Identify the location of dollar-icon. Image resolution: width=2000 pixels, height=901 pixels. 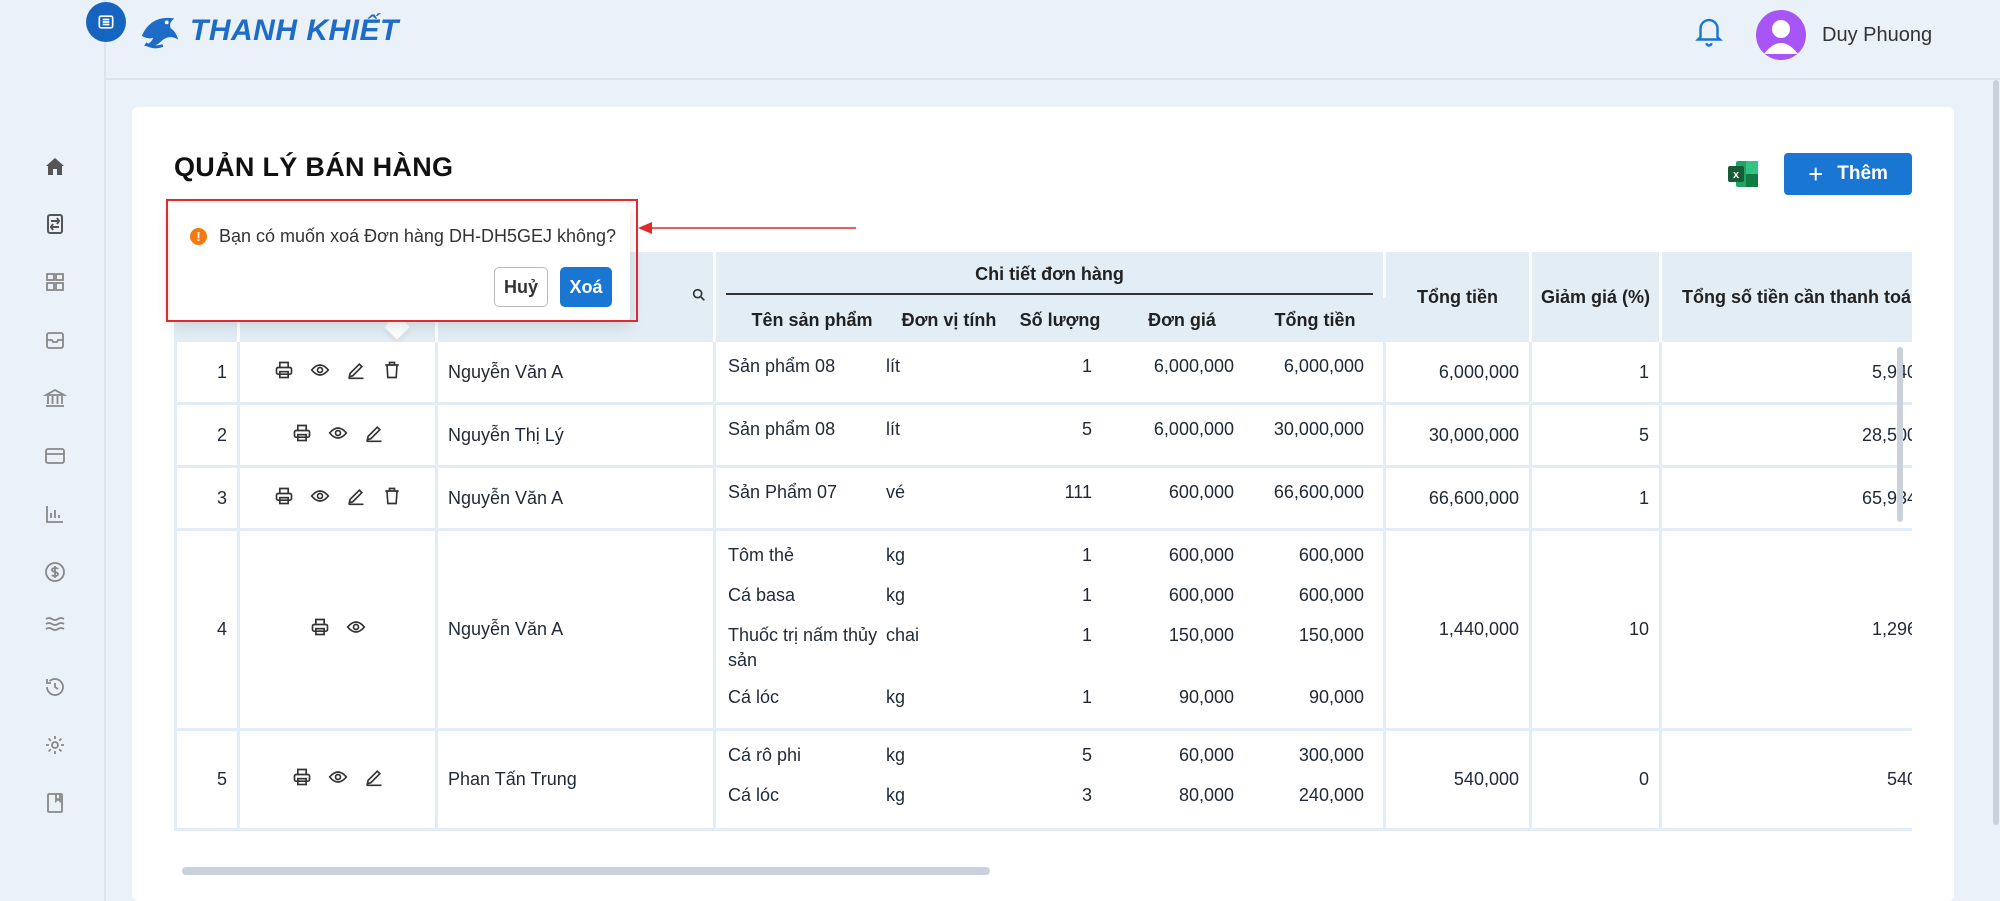
(55, 572).